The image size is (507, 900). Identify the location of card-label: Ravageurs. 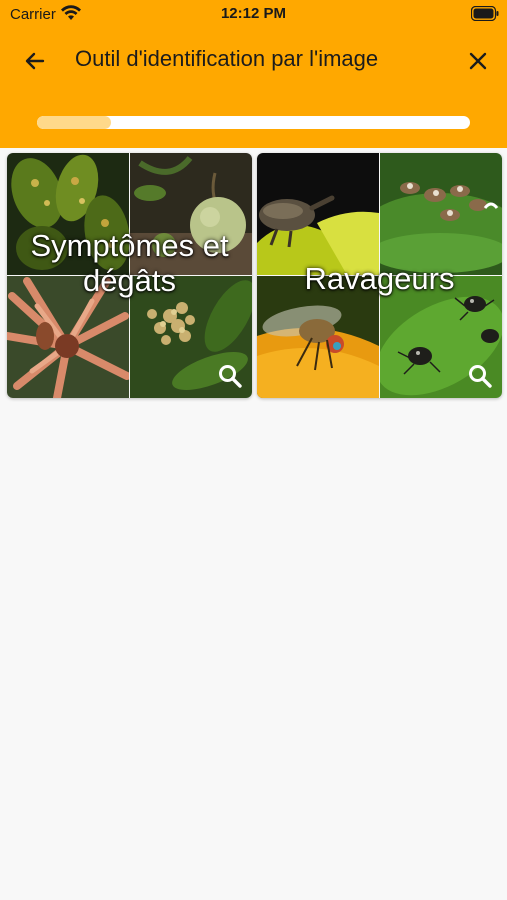
(379, 278).